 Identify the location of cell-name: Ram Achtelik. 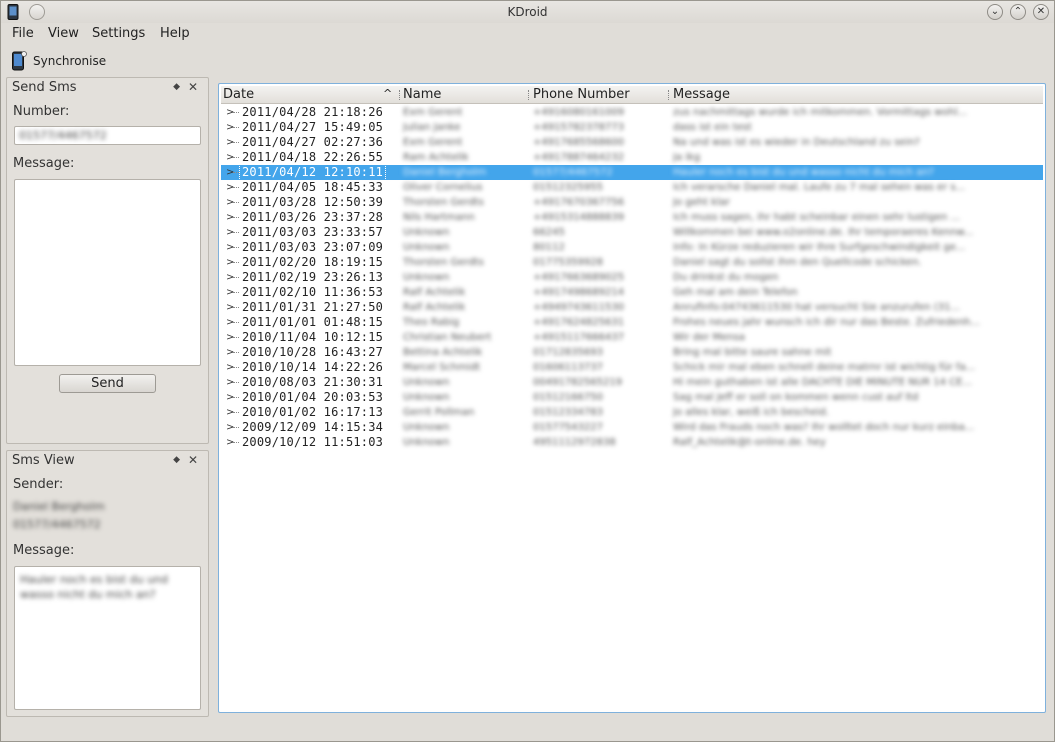
(436, 157).